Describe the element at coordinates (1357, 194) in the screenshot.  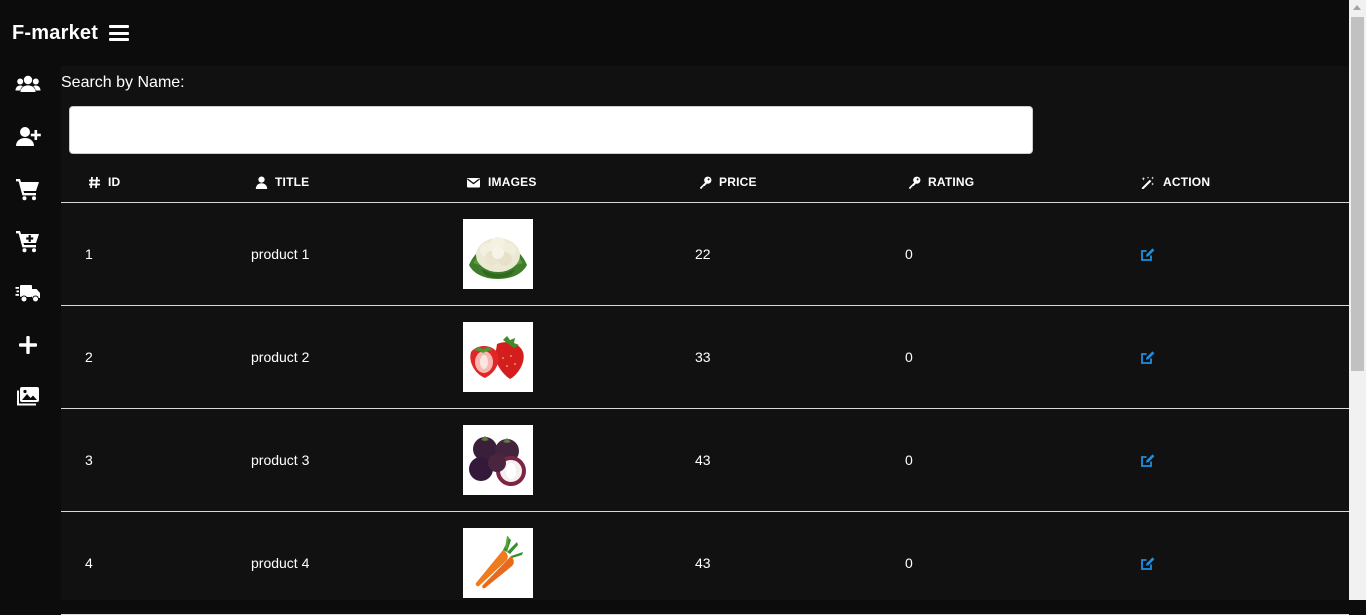
I see `scrollbar-thumb` at that location.